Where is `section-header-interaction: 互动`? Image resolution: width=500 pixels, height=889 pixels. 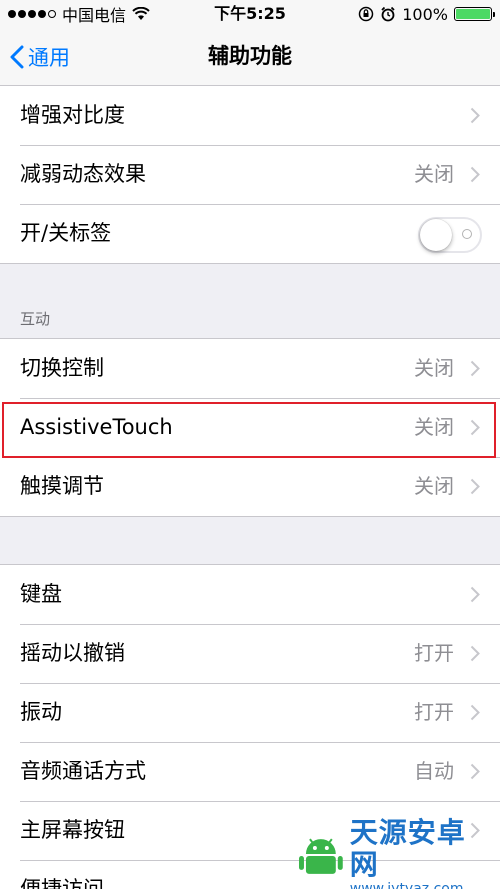 section-header-interaction: 互动 is located at coordinates (35, 319).